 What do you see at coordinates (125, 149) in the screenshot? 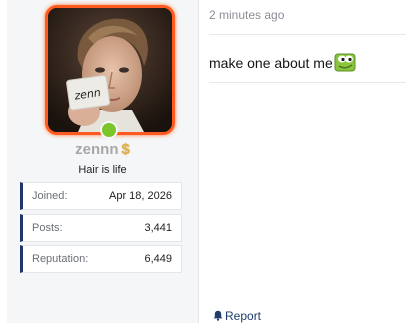
I see `dollar-icon: $` at bounding box center [125, 149].